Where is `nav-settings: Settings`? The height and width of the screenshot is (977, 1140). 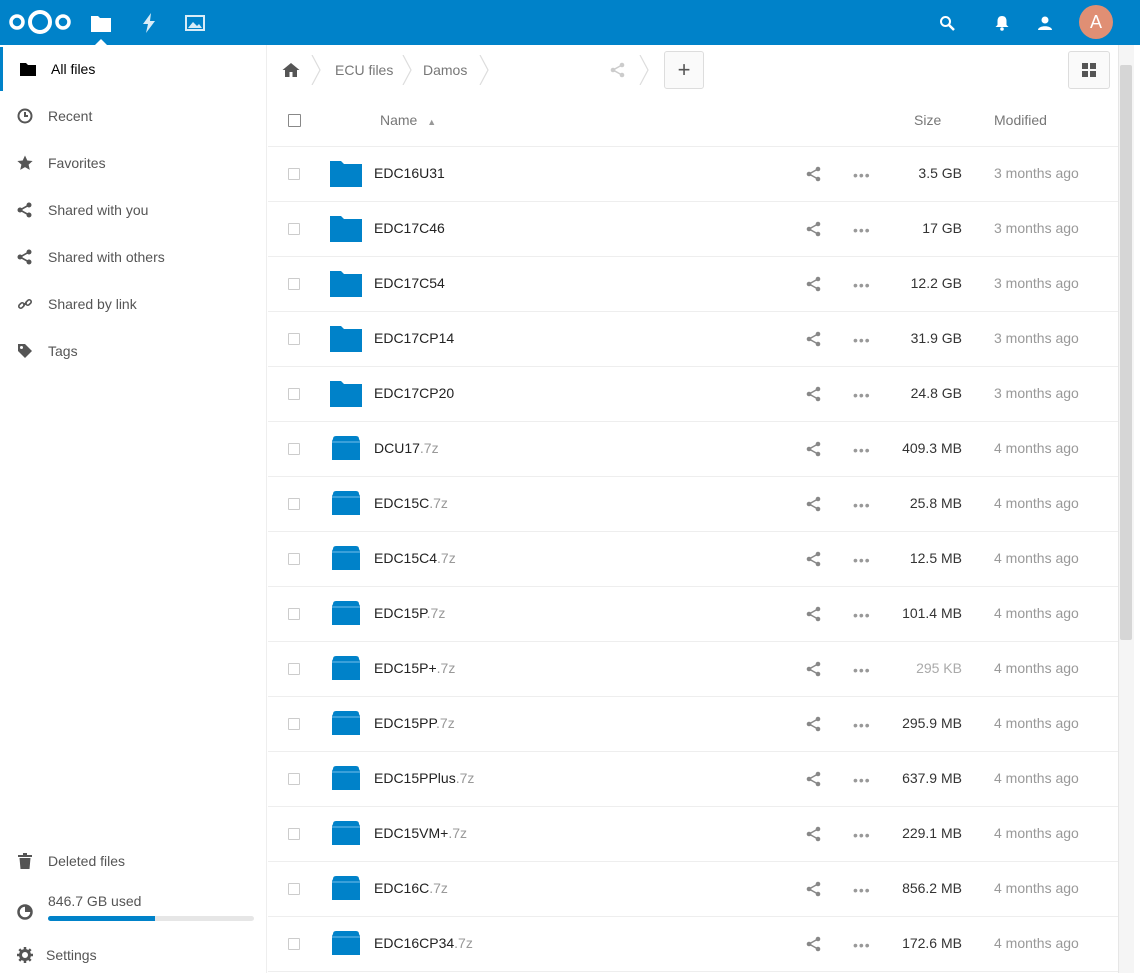 nav-settings: Settings is located at coordinates (133, 955).